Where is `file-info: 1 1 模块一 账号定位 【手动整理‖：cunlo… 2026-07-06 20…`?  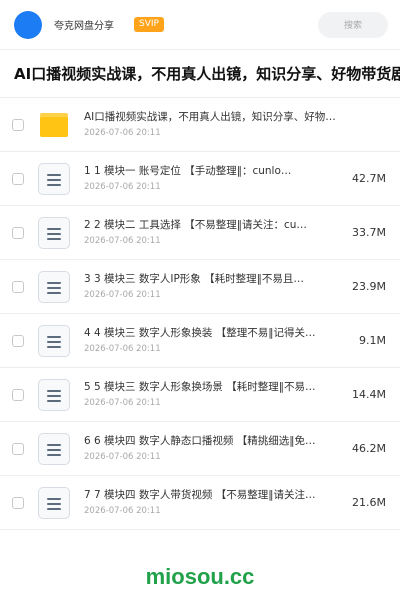
file-info: 1 1 模块一 账号定位 【手动整理‖：cunlo… 2026-07-06 20… is located at coordinates (212, 178).